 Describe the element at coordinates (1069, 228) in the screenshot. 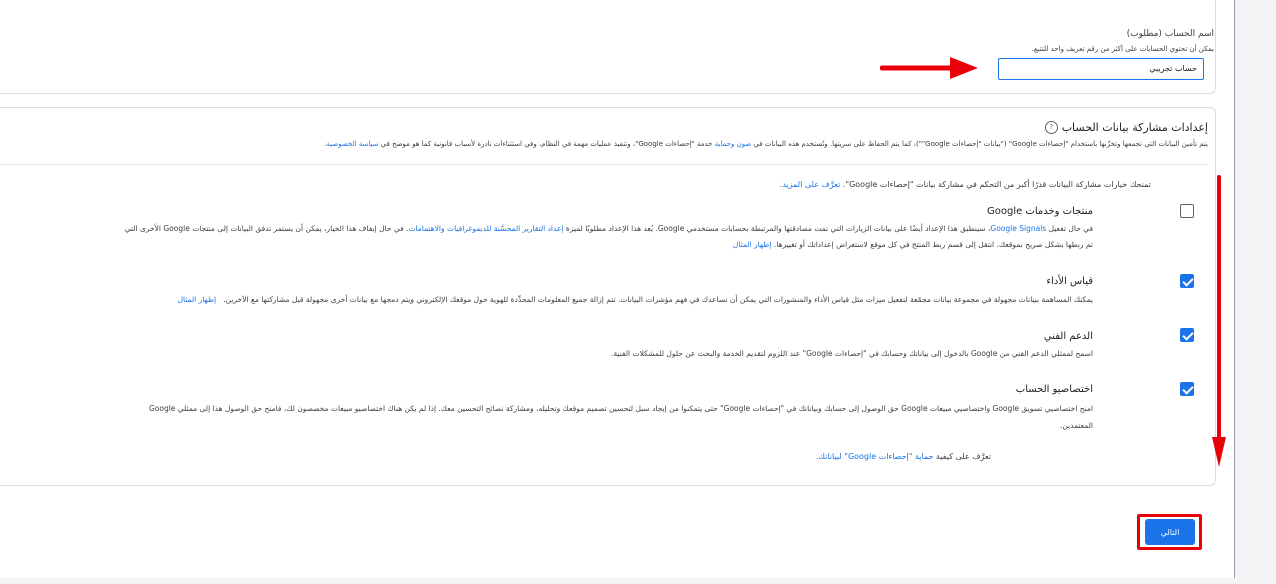

I see `opt1-text-a: في حال تفعيل` at that location.